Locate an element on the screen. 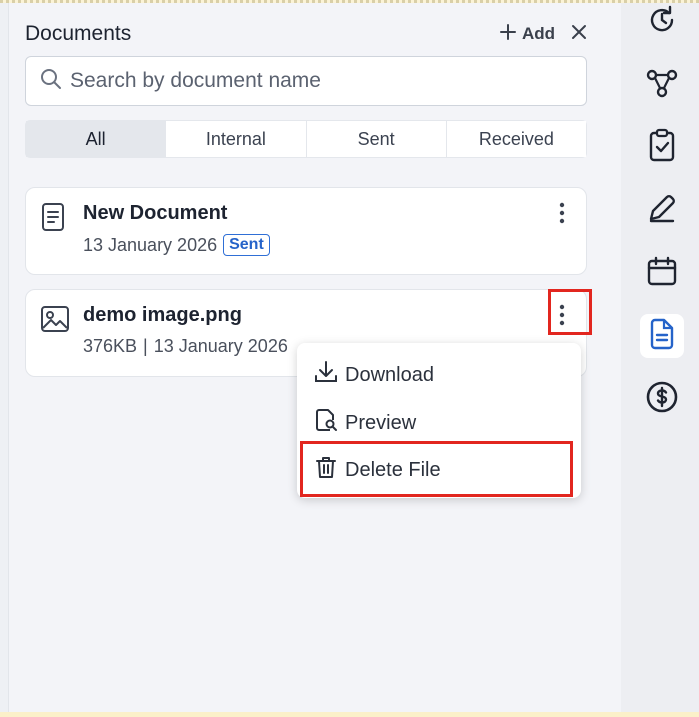 This screenshot has height=717, width=699. rail-item-calendar is located at coordinates (662, 273).